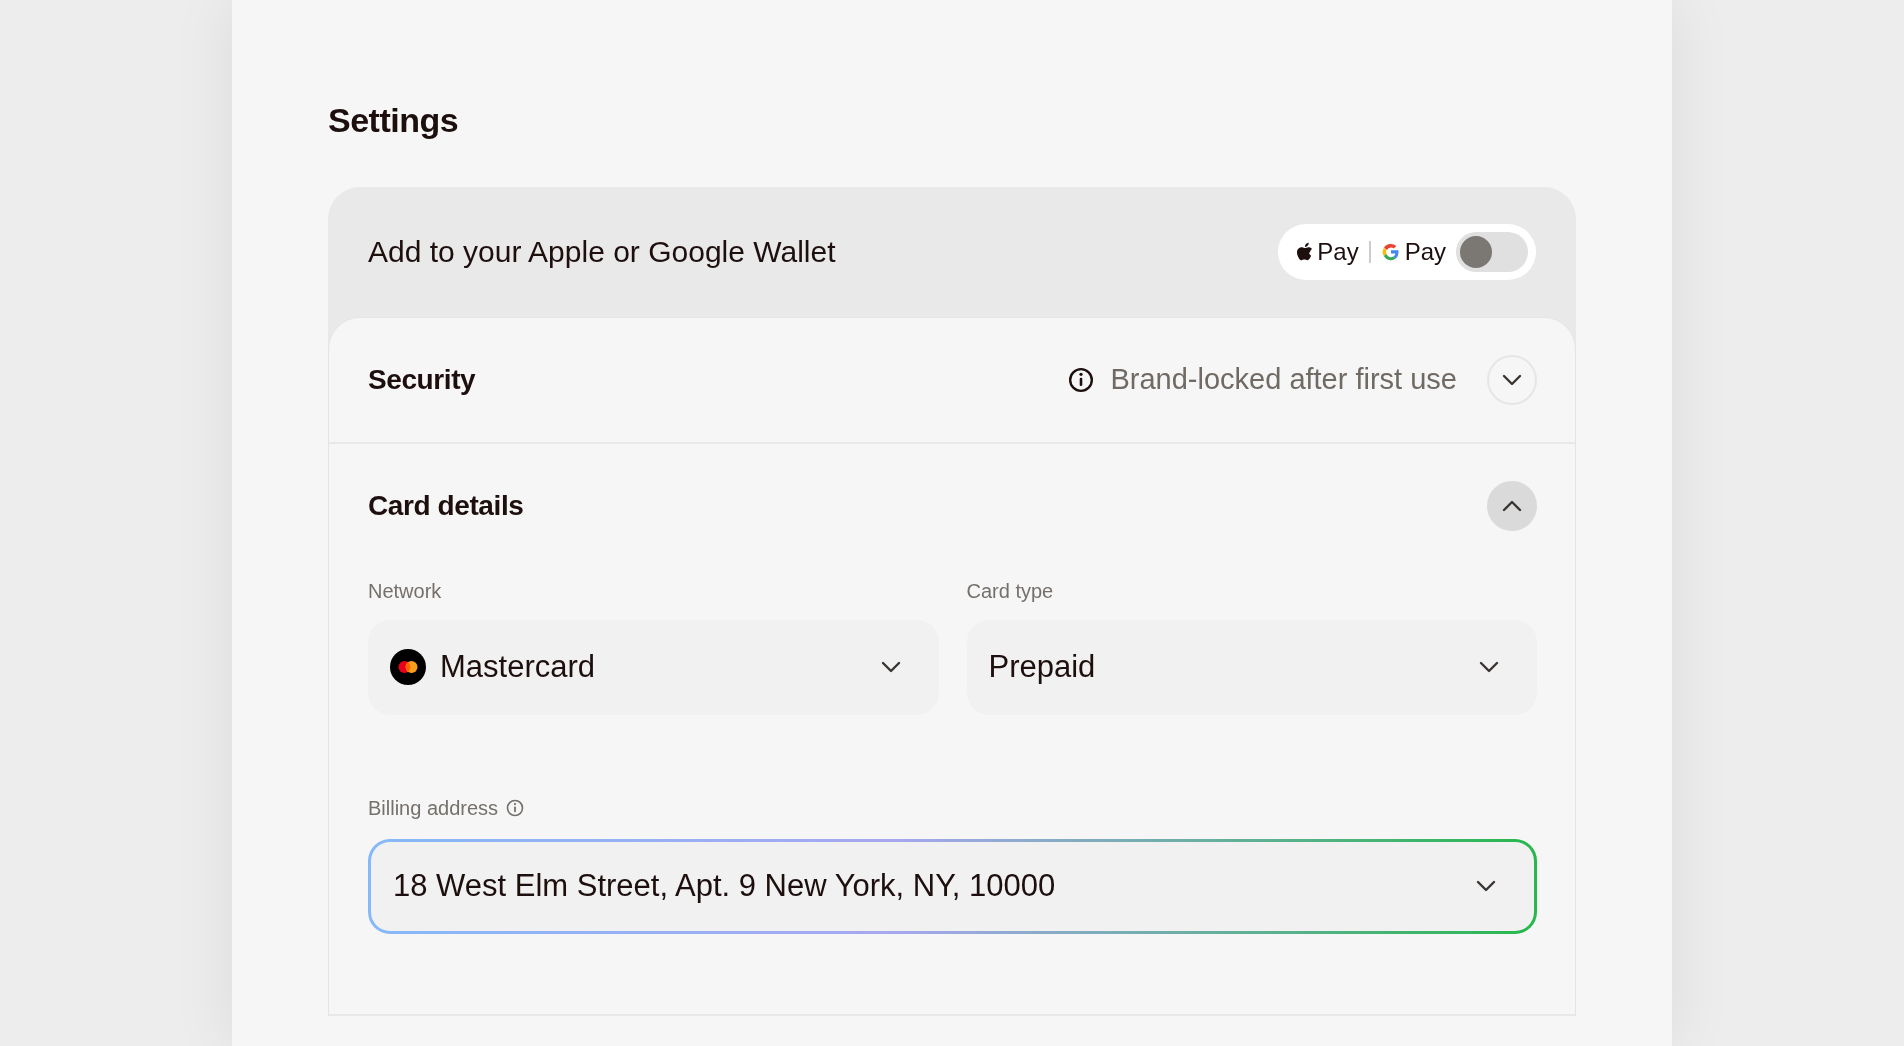 Image resolution: width=1904 pixels, height=1046 pixels. Describe the element at coordinates (433, 808) in the screenshot. I see `field-label: Billing address` at that location.